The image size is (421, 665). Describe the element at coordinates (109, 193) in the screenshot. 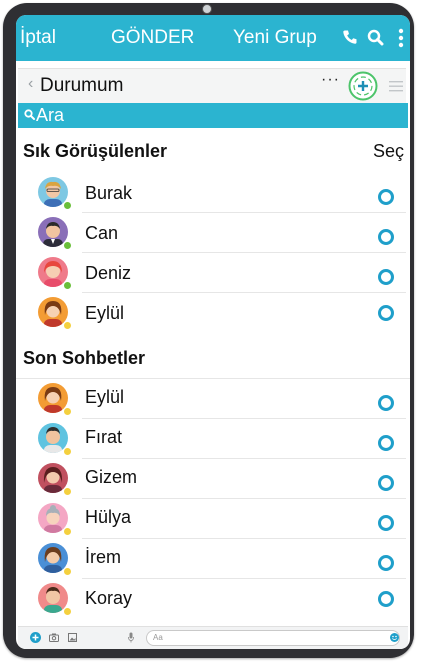

I see `contact-name: Burak` at that location.